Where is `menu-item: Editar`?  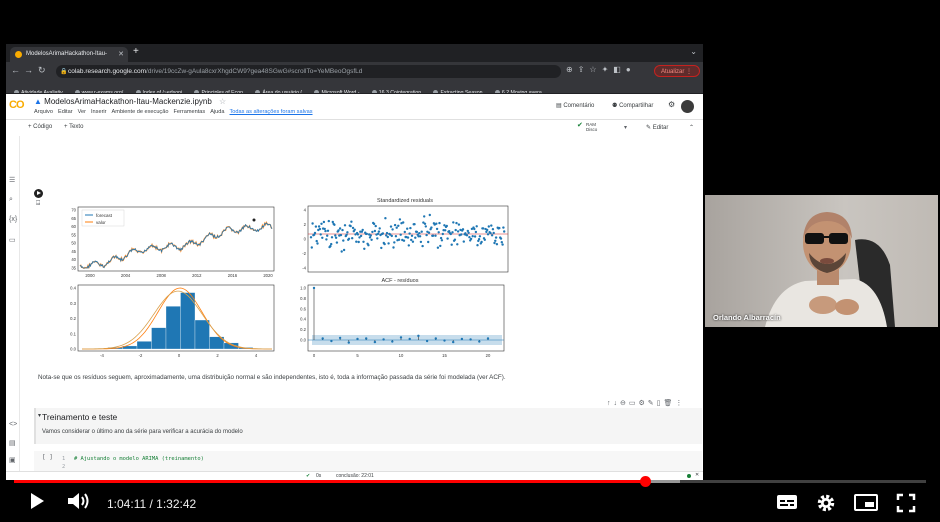
menu-item: Editar is located at coordinates (65, 112).